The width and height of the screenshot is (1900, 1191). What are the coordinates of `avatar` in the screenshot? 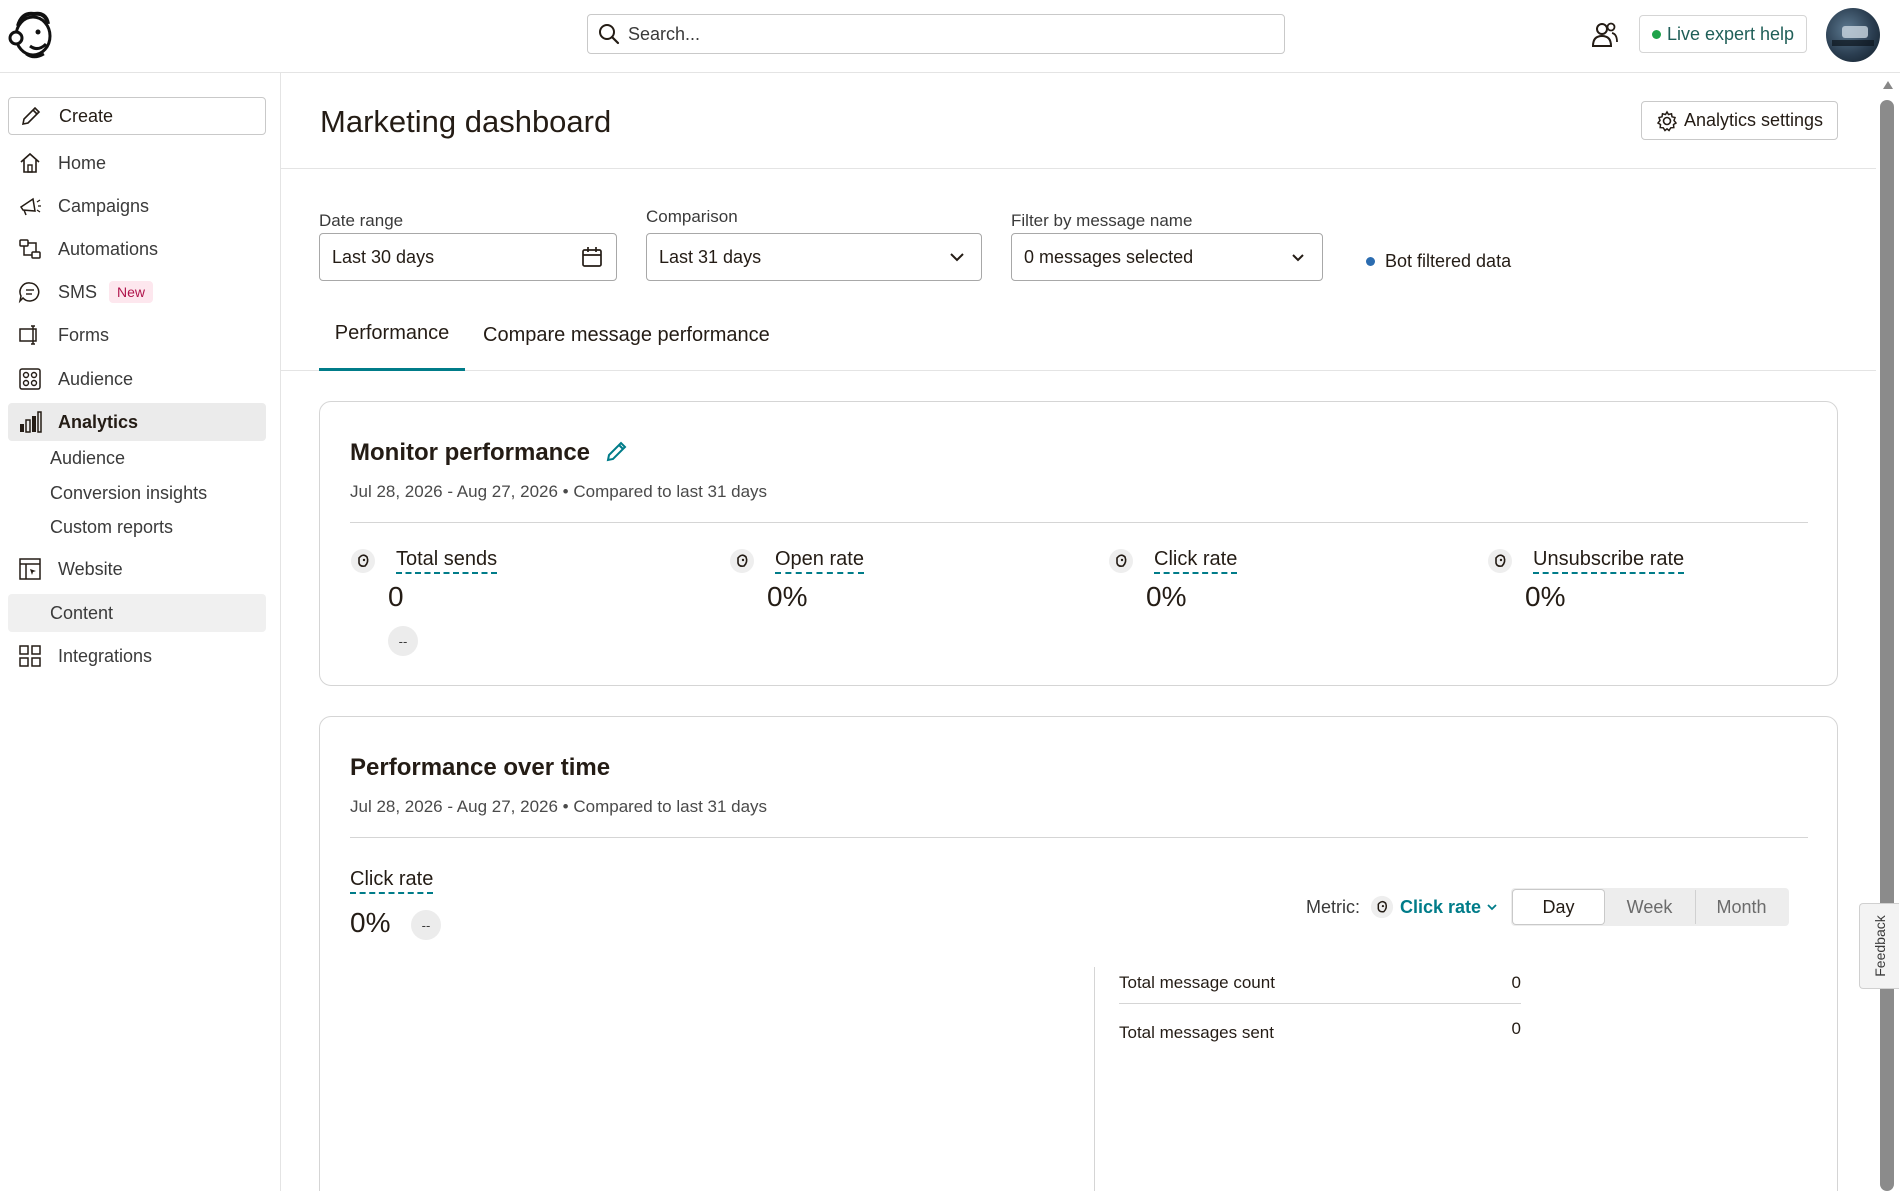 It's located at (1853, 35).